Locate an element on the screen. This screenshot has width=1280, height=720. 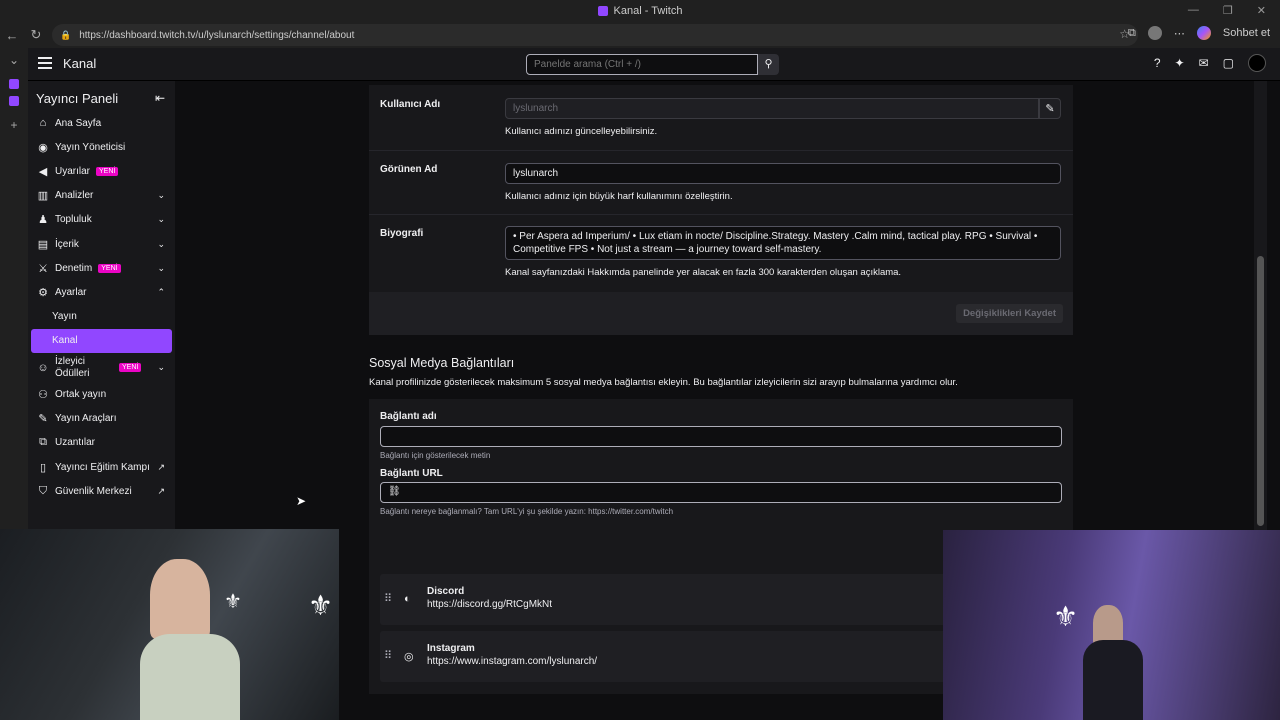
link-item-url: https://www.instagram.com/lyslunarch/ is located at coordinates (512, 661).